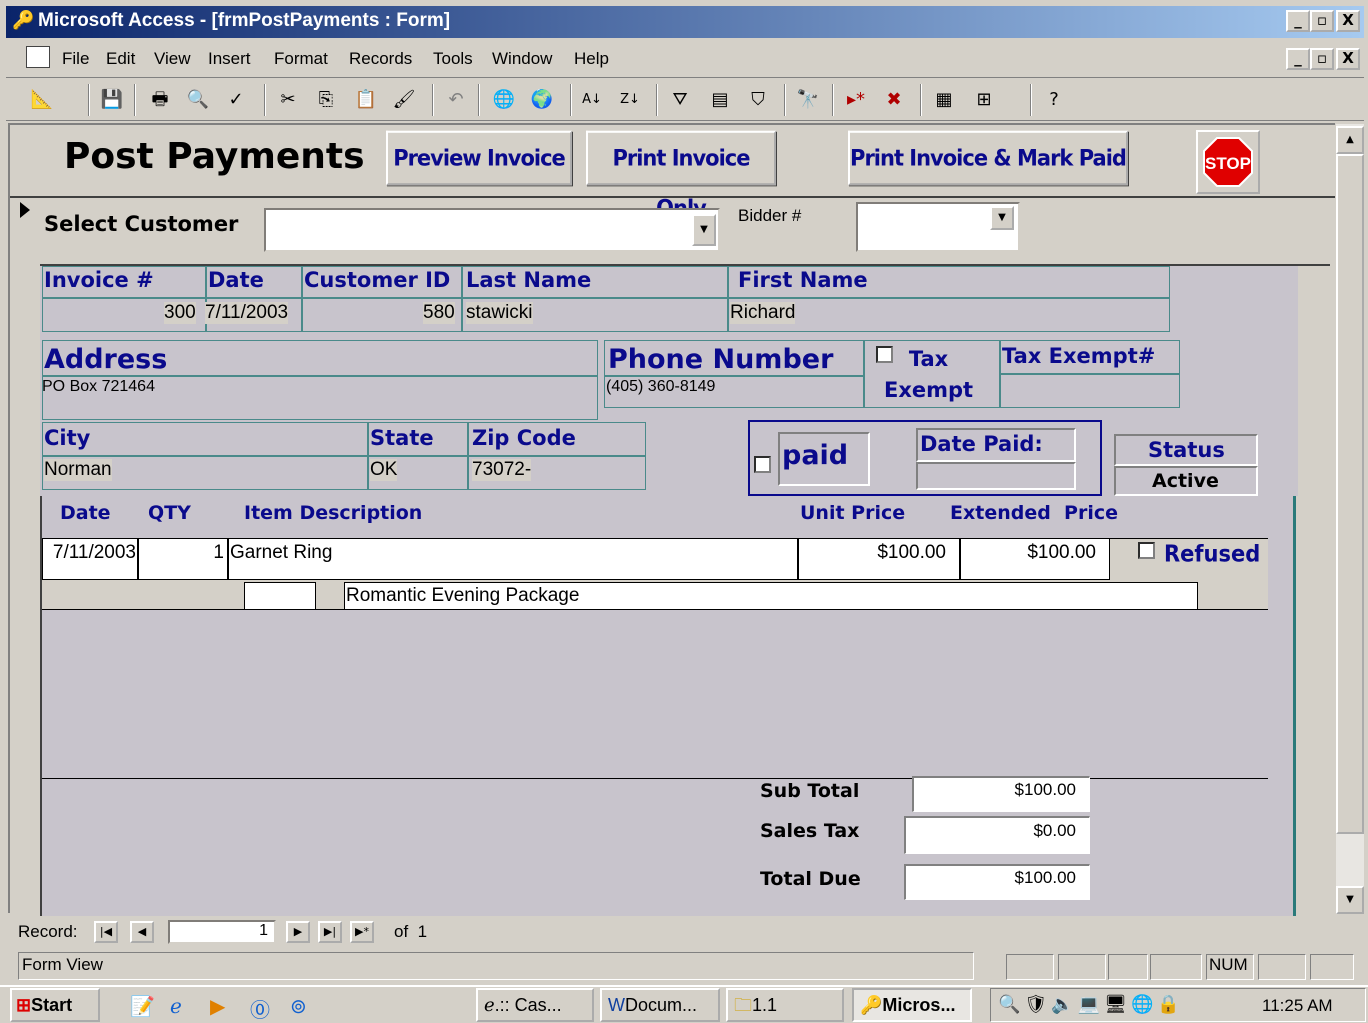 Image resolution: width=1368 pixels, height=1023 pixels. I want to click on menu-records: Records, so click(380, 59).